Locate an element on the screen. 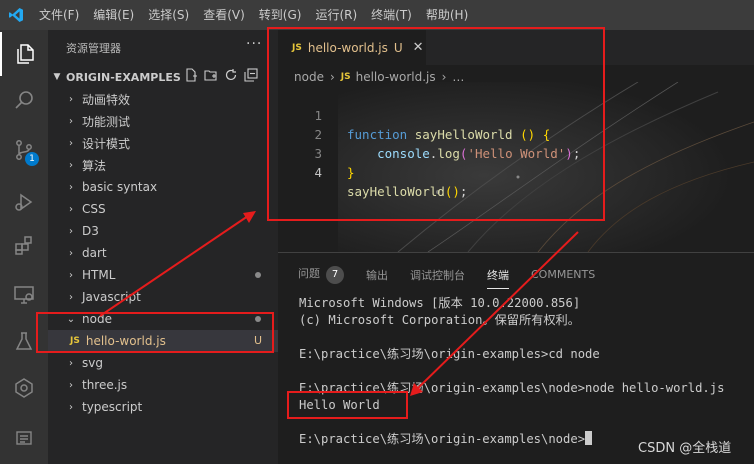 This screenshot has width=754, height=464. menu-terminal: 终端(T) is located at coordinates (391, 15).